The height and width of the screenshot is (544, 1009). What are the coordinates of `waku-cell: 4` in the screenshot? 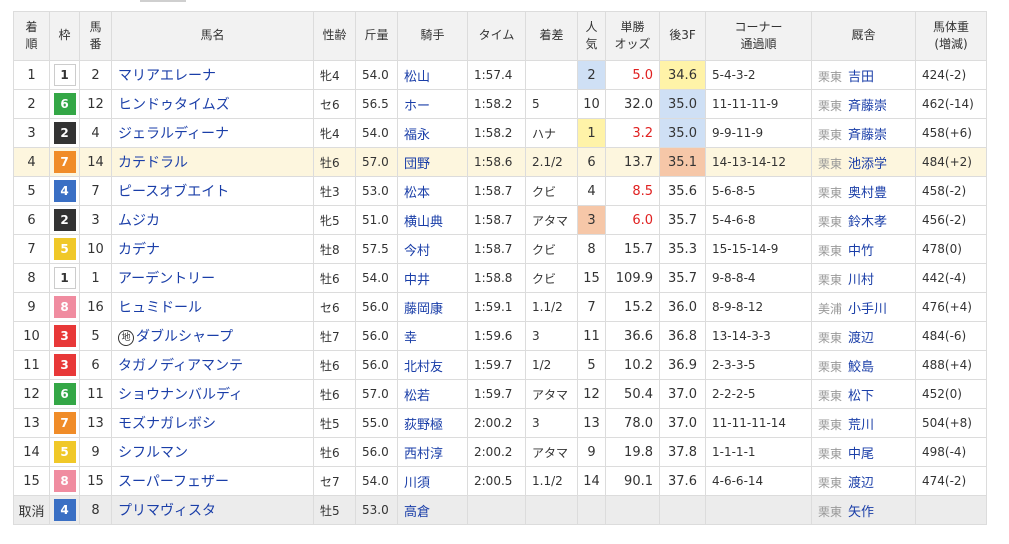 It's located at (64, 510).